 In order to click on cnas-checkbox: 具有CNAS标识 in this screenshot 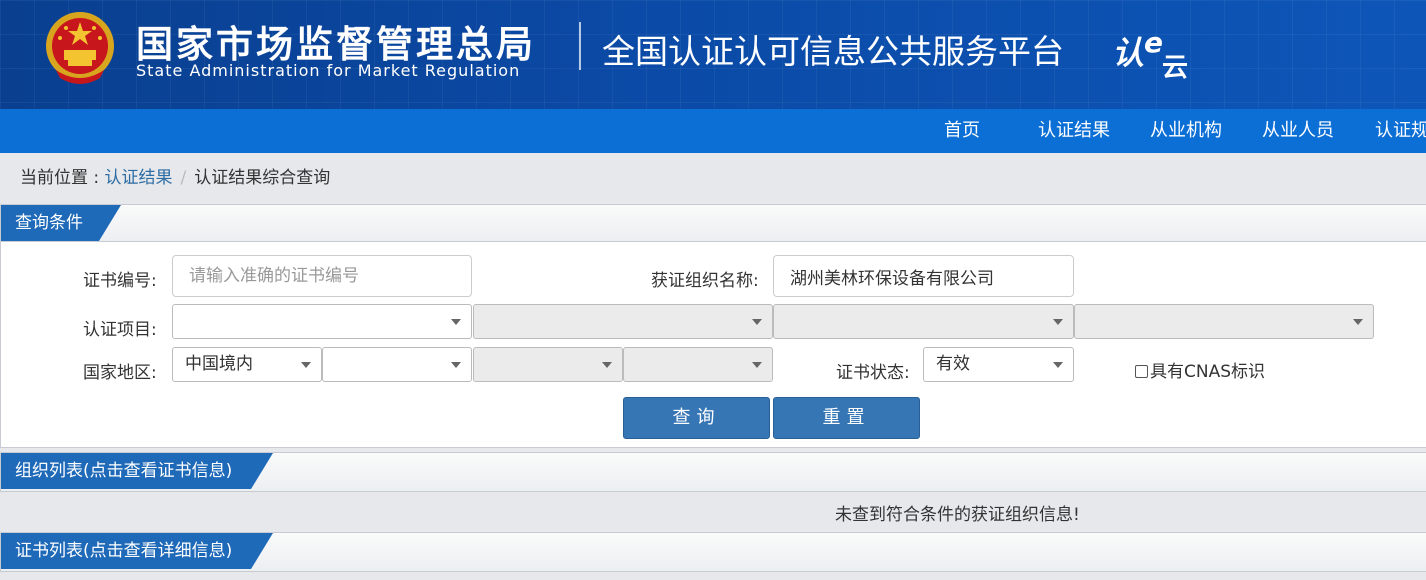, I will do `click(1200, 369)`.